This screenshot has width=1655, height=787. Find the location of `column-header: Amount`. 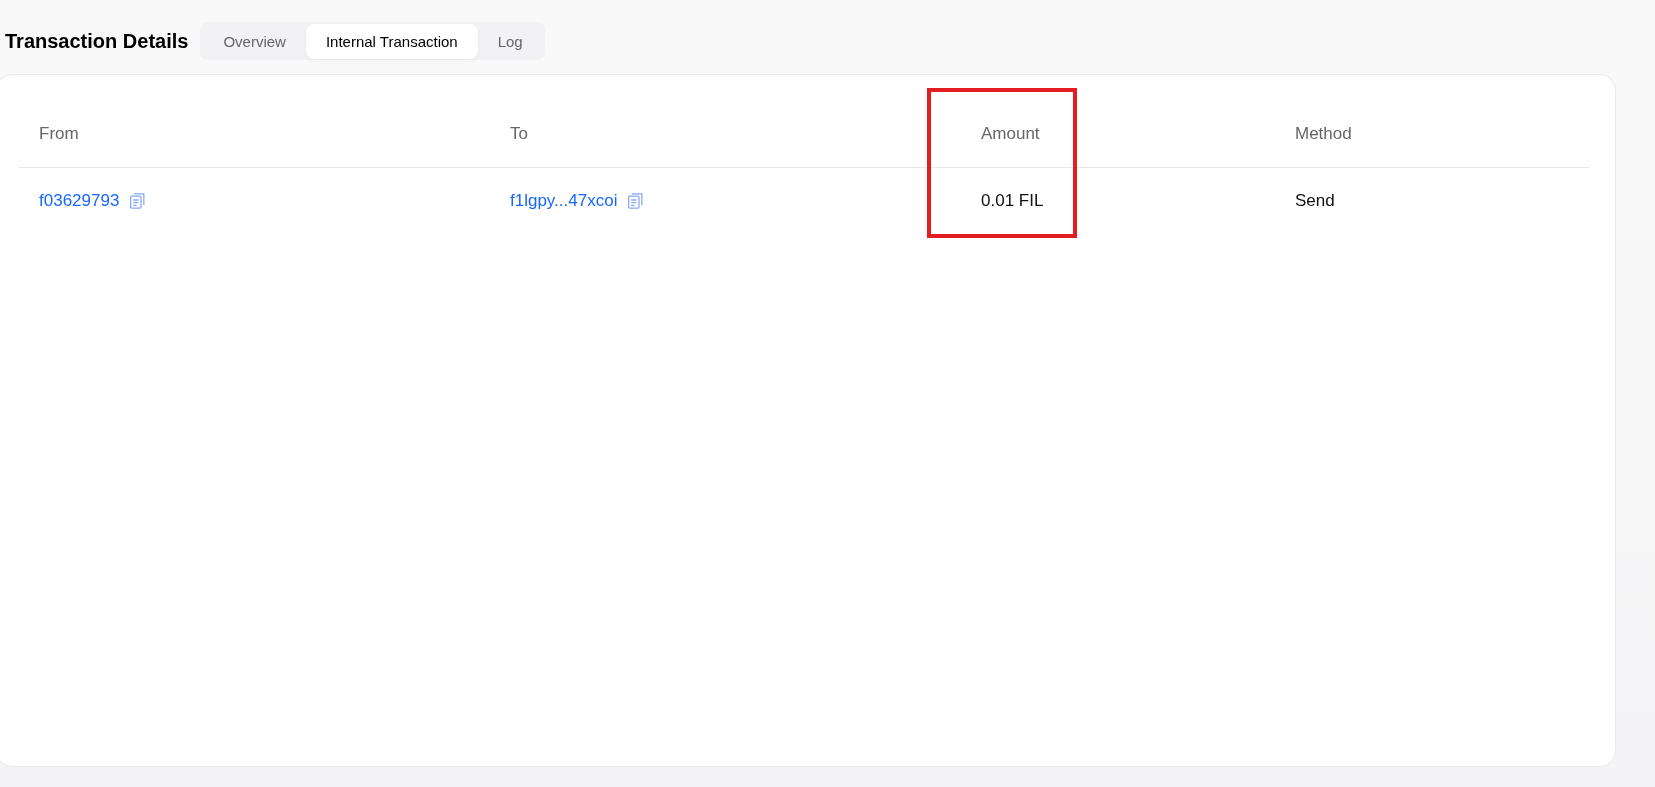

column-header: Amount is located at coordinates (1010, 134).